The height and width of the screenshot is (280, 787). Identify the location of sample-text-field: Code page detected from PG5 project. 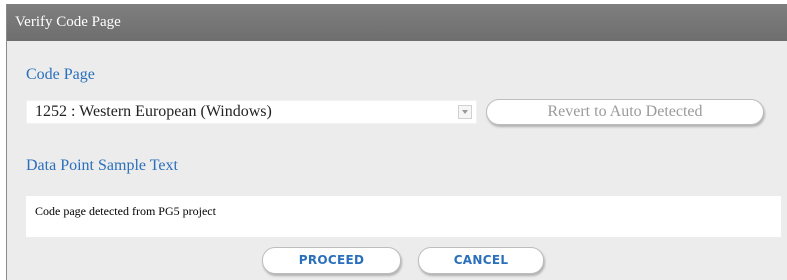
(403, 216).